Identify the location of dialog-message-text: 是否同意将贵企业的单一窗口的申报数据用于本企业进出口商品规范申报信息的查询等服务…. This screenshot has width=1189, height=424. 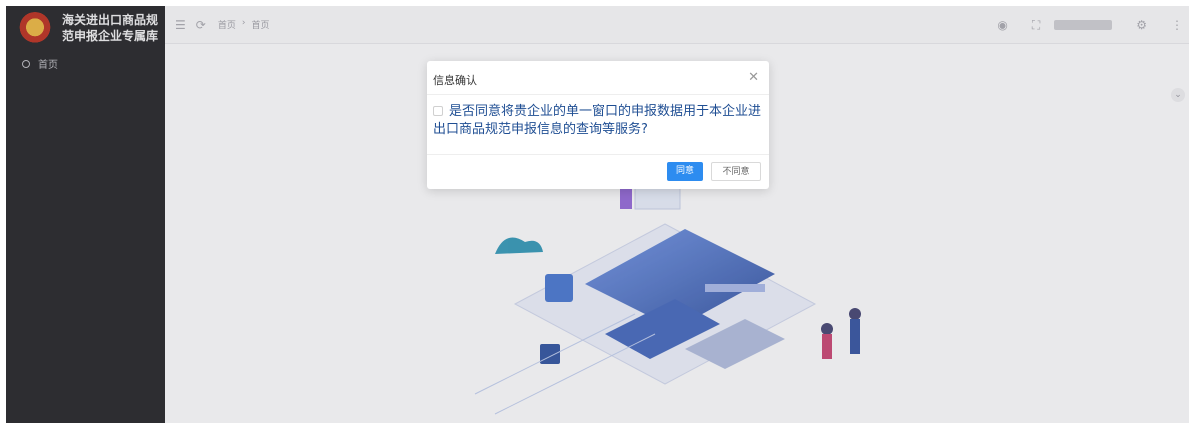
(597, 120).